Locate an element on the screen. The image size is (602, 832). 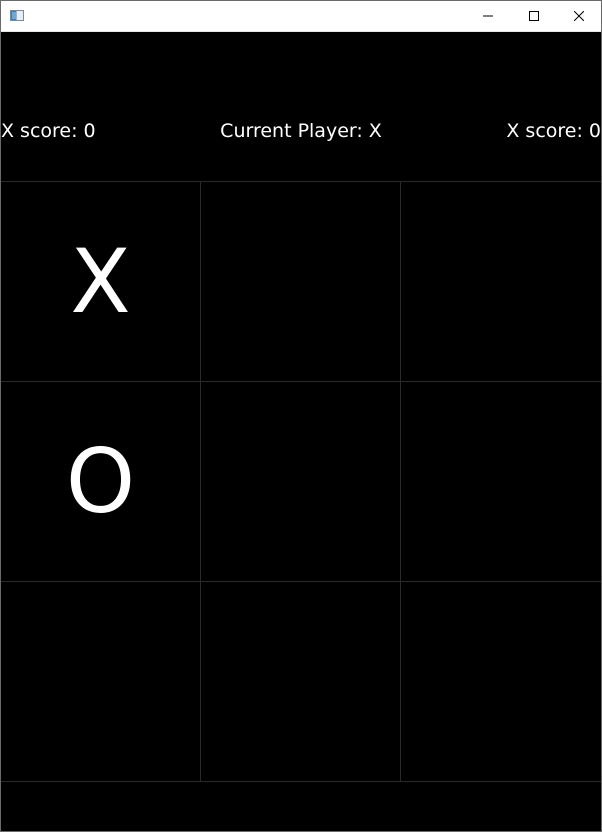
maximize-icon is located at coordinates (534, 16).